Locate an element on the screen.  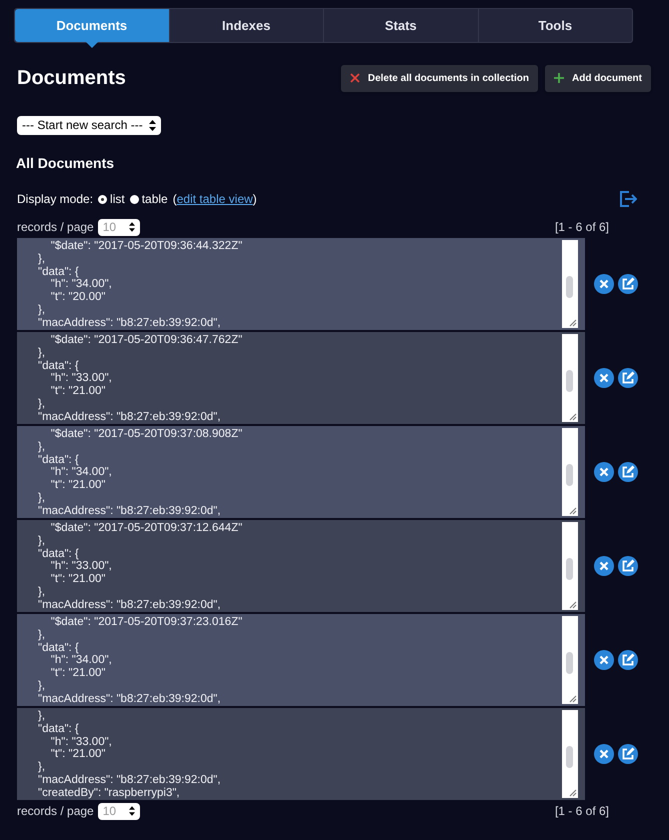
search-select: --- Start new search --- is located at coordinates (89, 125).